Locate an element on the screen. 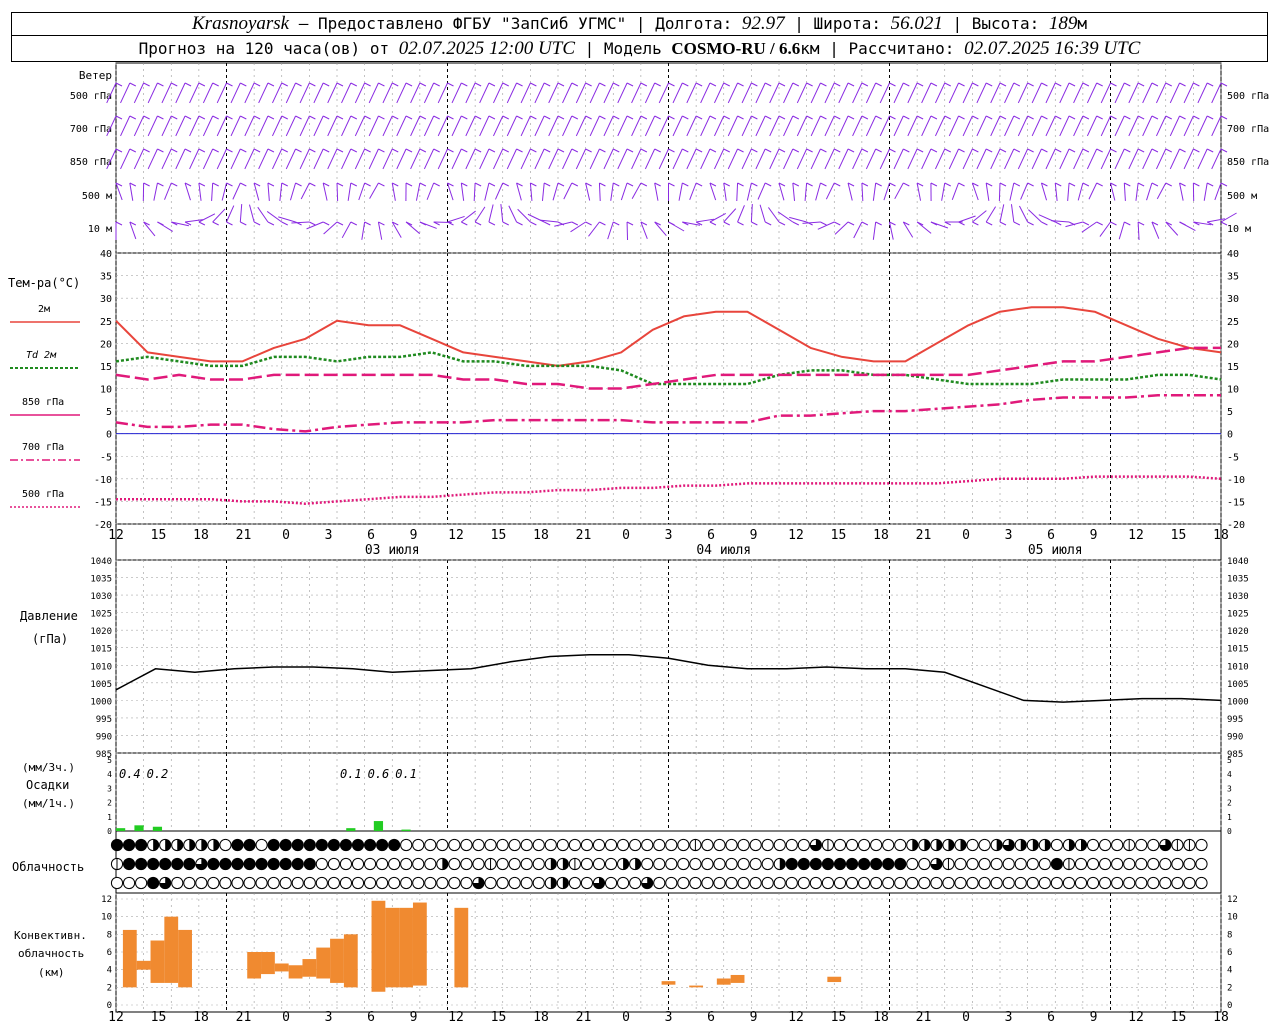 The height and width of the screenshot is (1024, 1280). time-tick-bottom: 15 is located at coordinates (159, 1017).